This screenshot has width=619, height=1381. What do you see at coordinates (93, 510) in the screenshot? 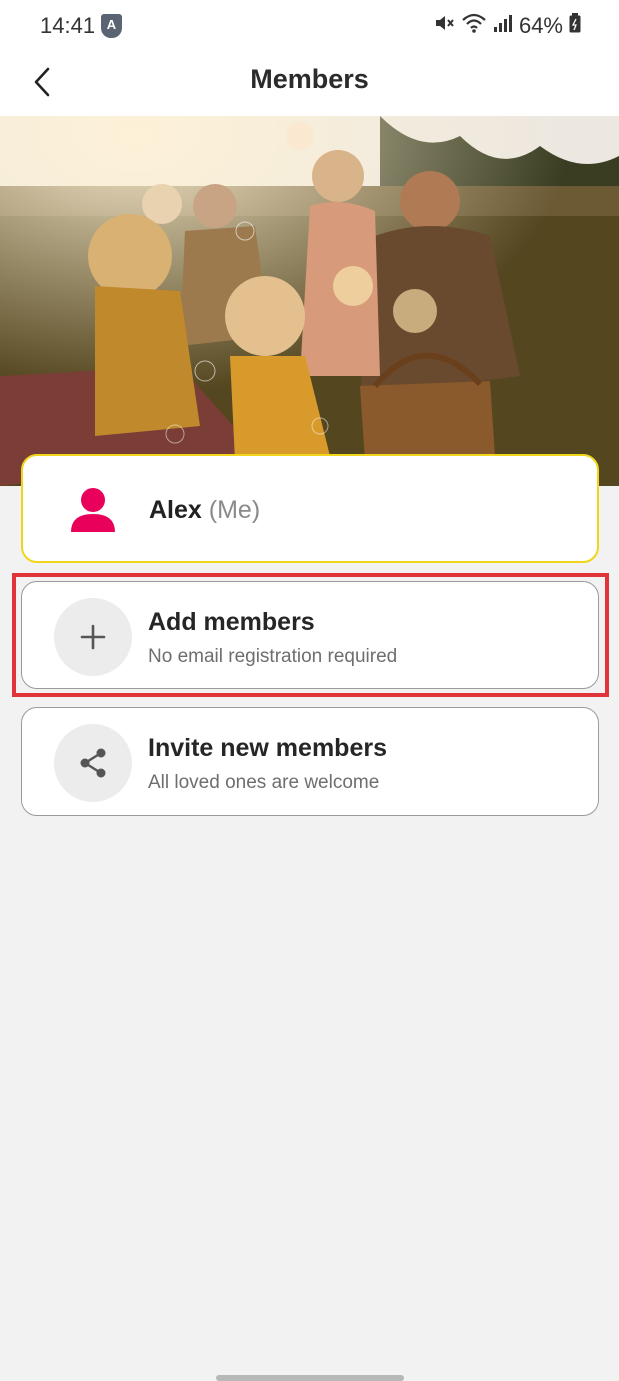
I see `person-icon` at bounding box center [93, 510].